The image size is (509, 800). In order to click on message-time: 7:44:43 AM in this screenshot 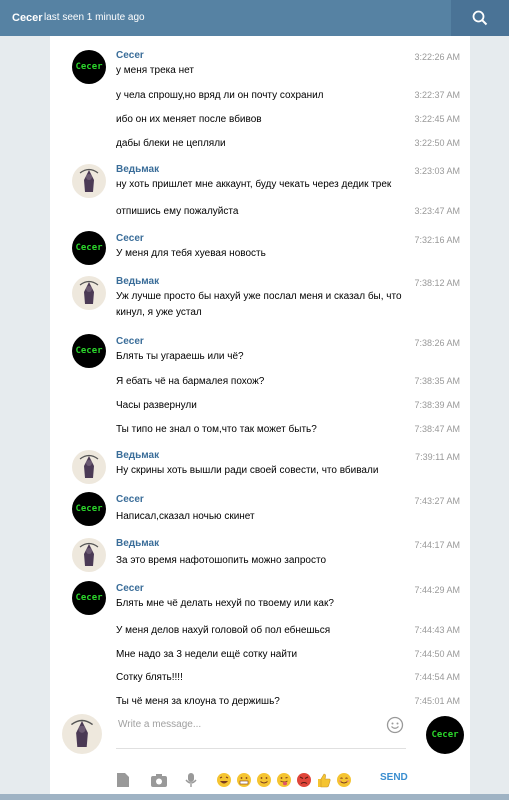, I will do `click(437, 630)`.